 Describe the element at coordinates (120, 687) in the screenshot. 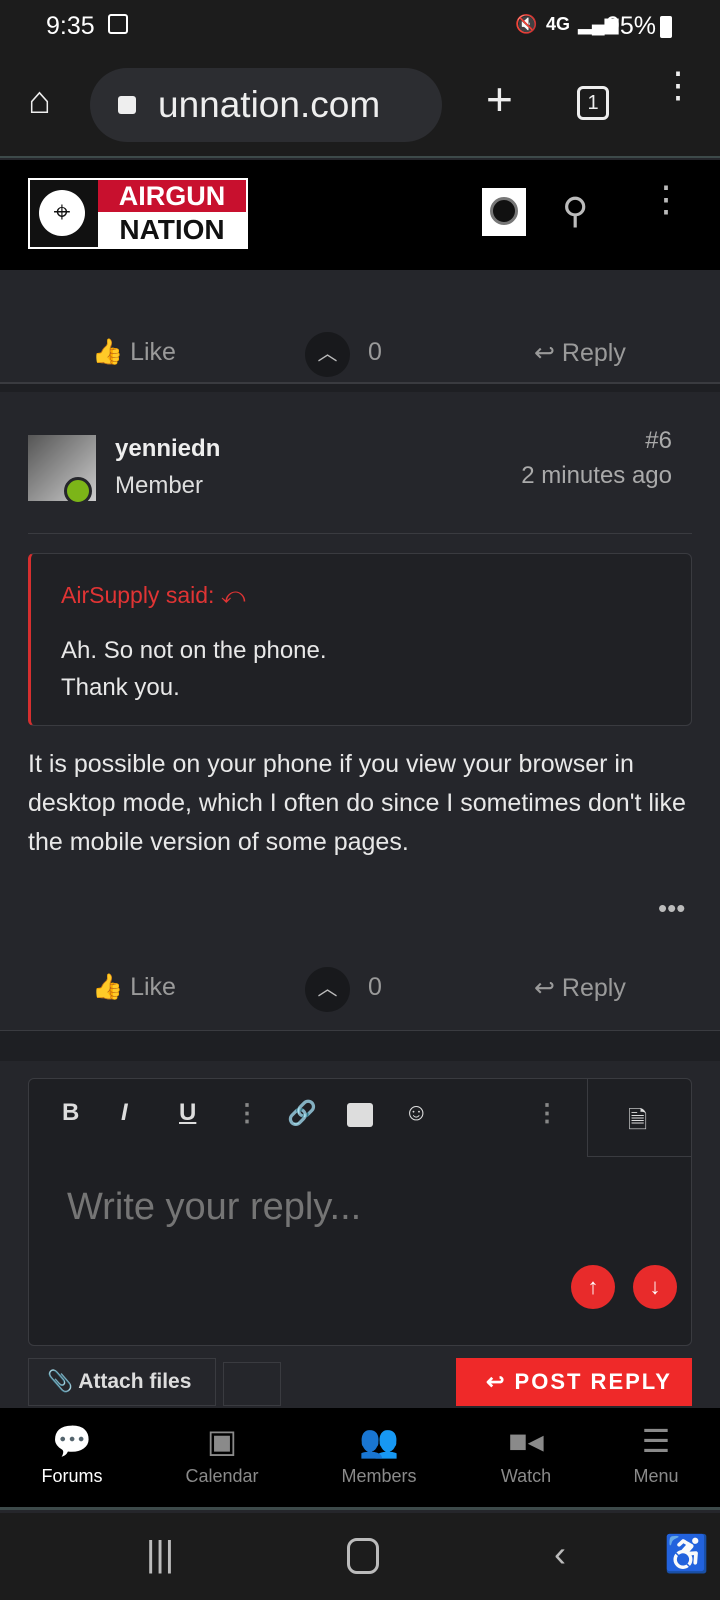

I see `quote-line: Thank you.` at that location.